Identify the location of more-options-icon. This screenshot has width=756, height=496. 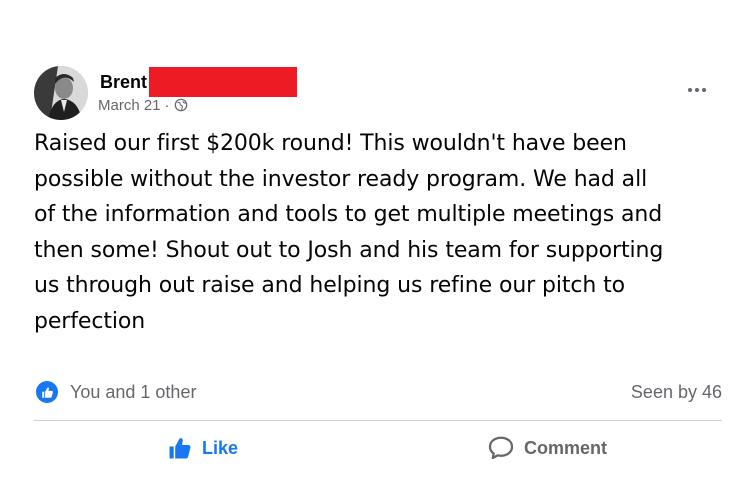
(697, 90).